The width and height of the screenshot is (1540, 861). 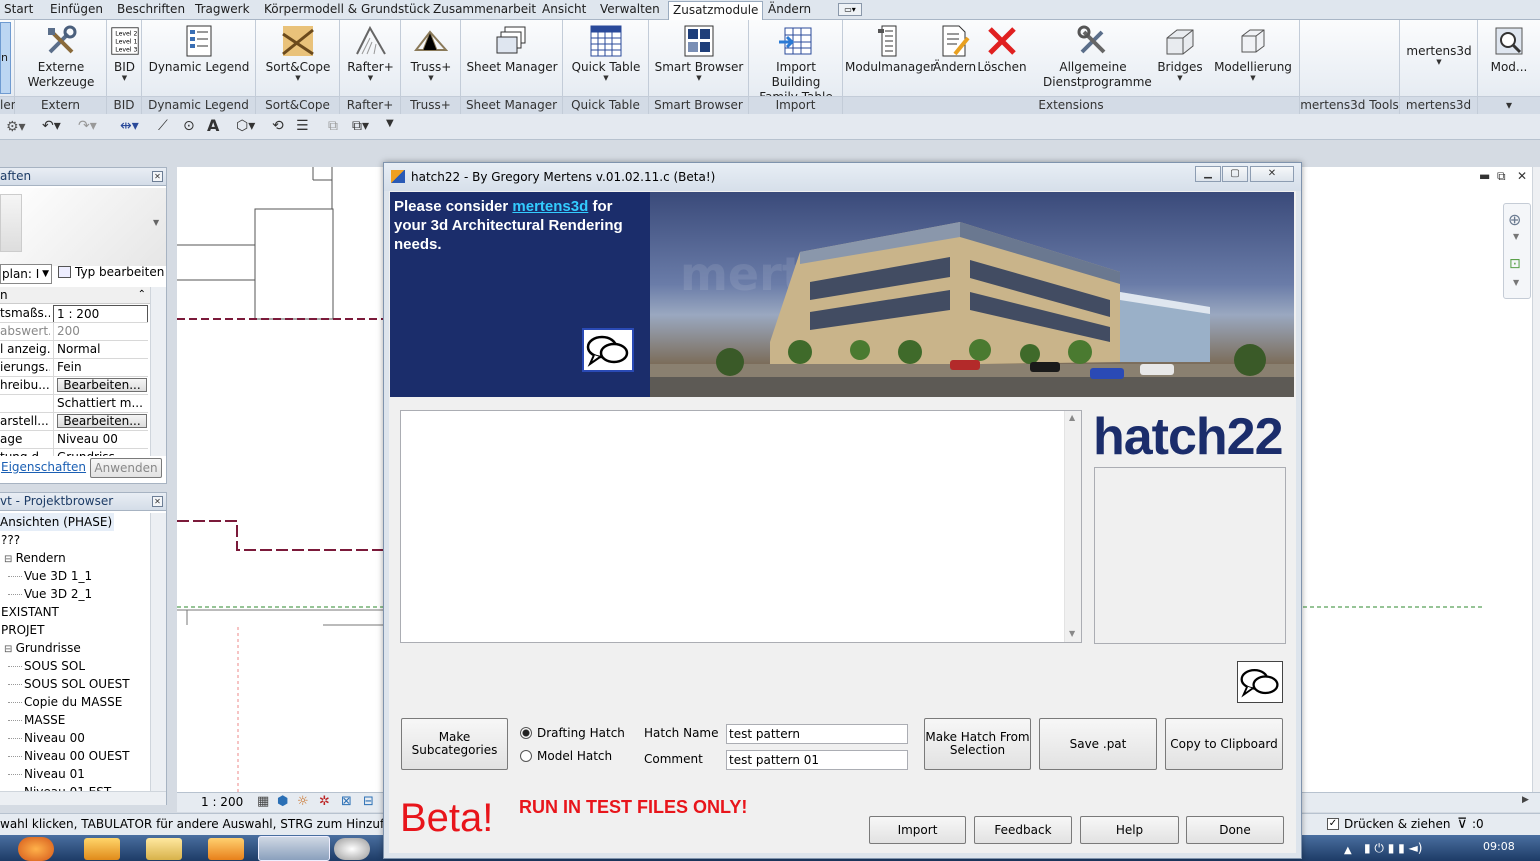 What do you see at coordinates (18, 9) in the screenshot?
I see `tab-start: Start` at bounding box center [18, 9].